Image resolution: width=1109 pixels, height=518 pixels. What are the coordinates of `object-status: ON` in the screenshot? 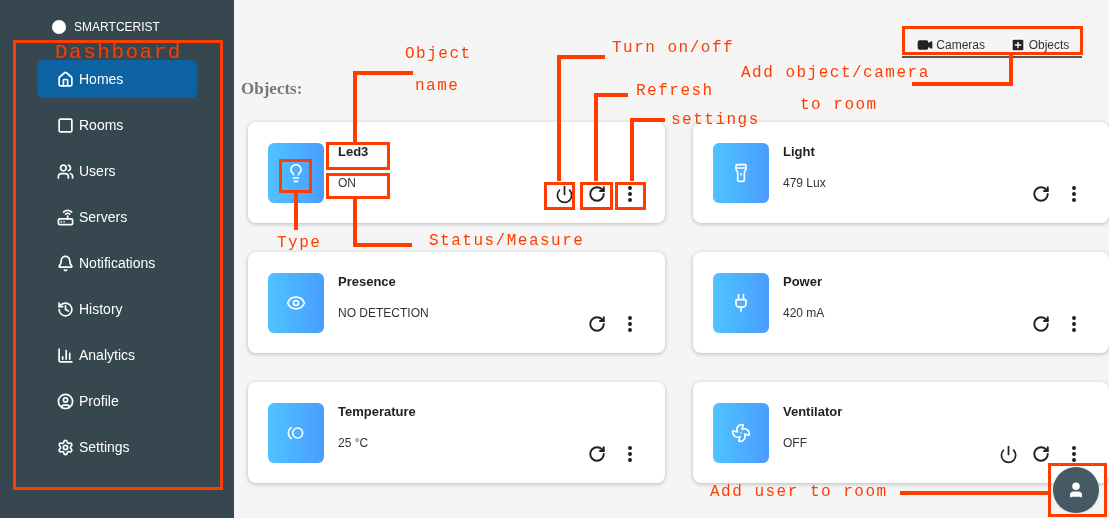 It's located at (347, 183).